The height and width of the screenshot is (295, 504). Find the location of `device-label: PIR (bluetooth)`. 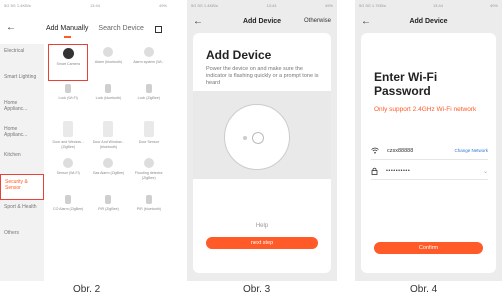

device-label: PIR (bluetooth) is located at coordinates (148, 209).